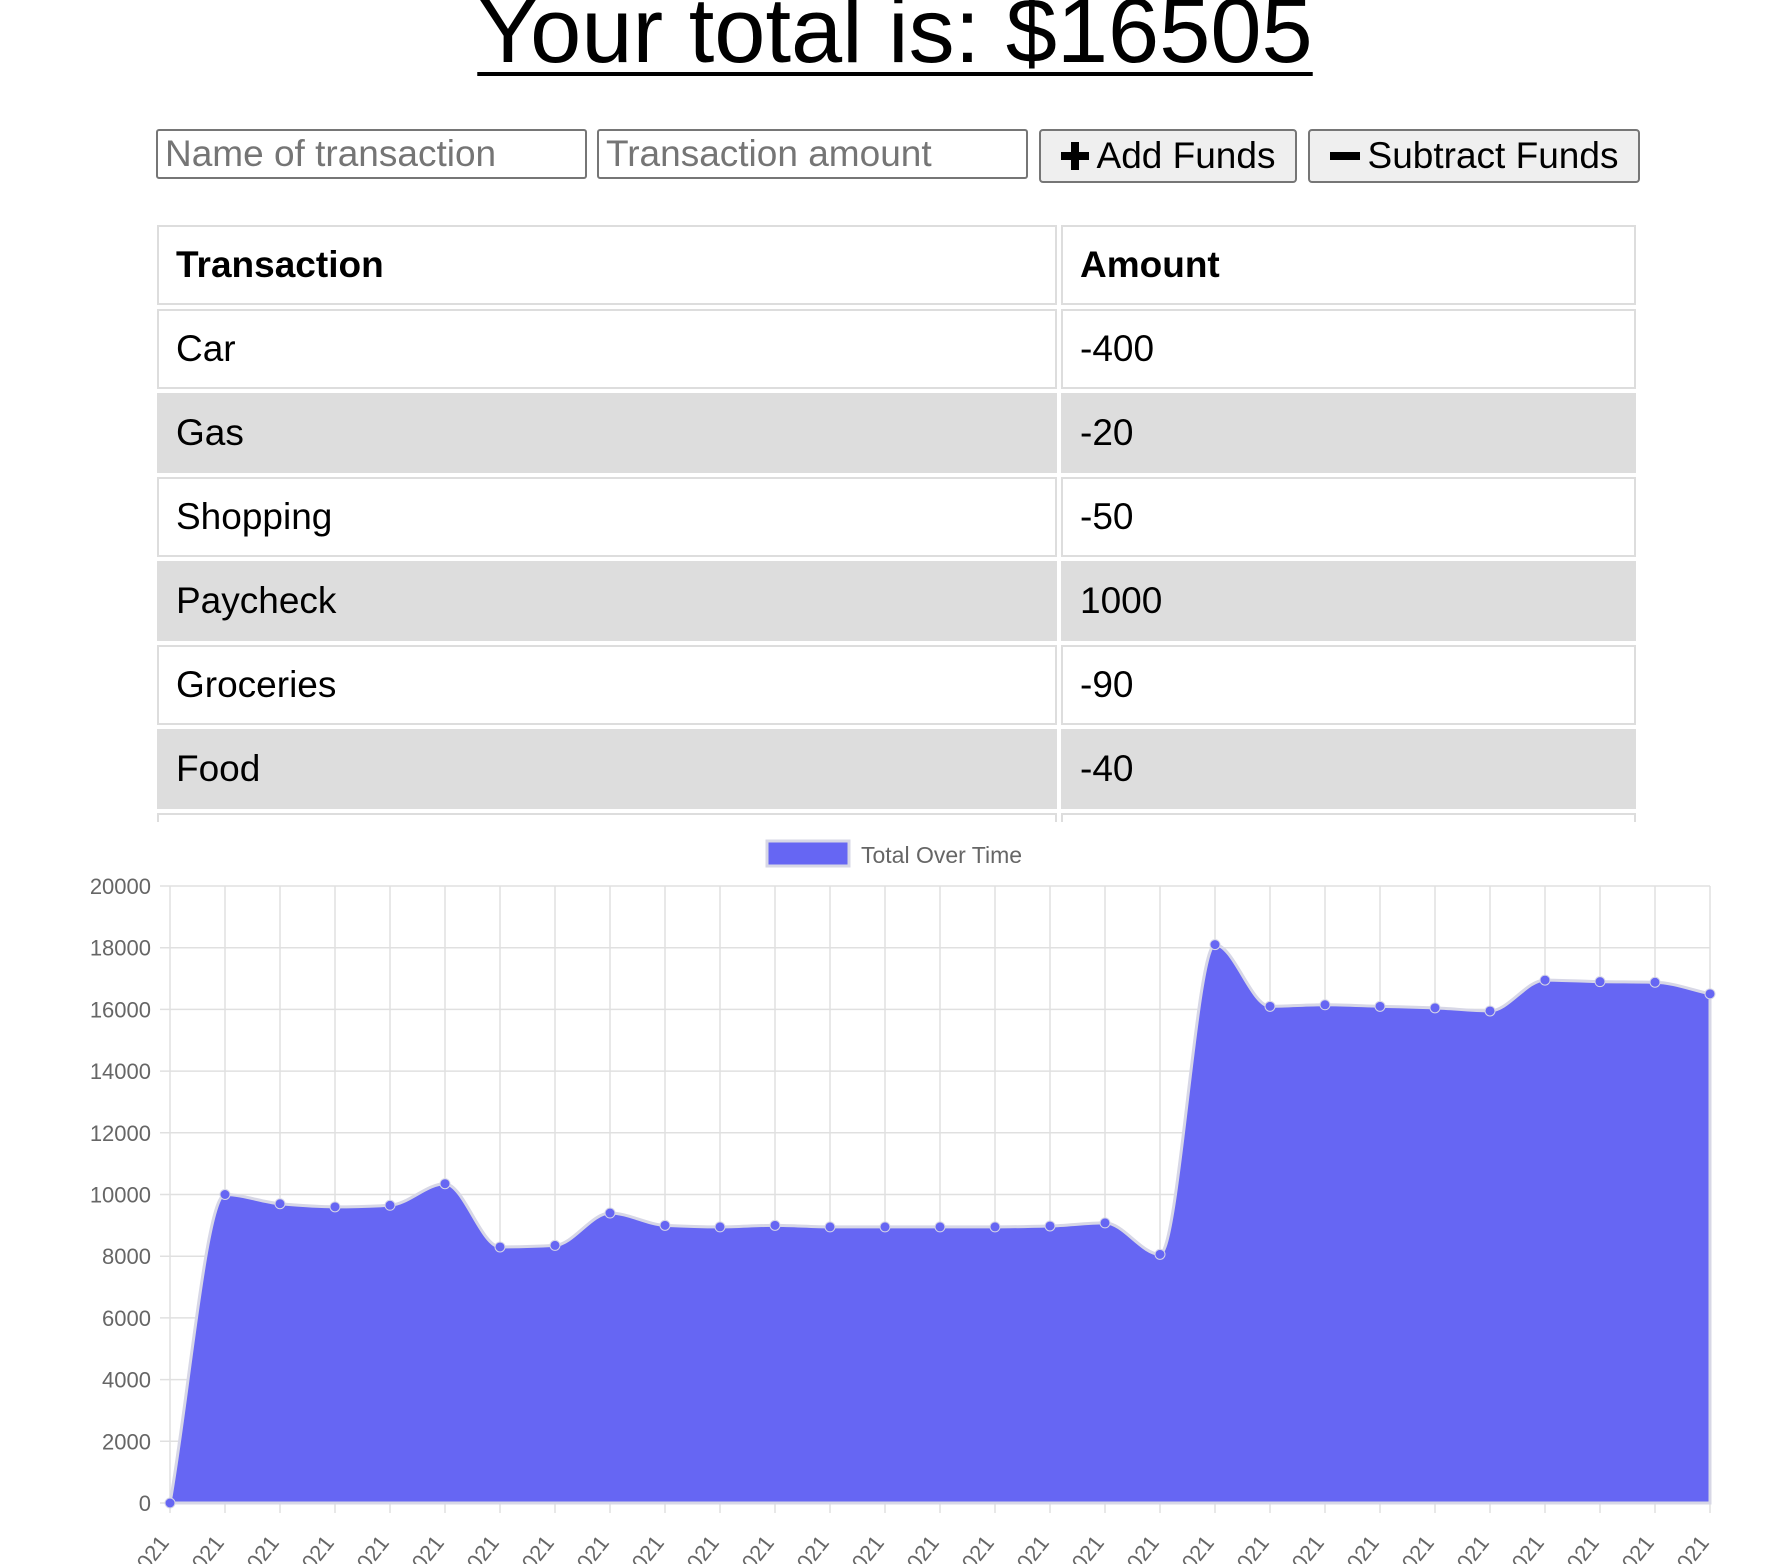 Image resolution: width=1790 pixels, height=1564 pixels. I want to click on row-name: Paycheck, so click(607, 601).